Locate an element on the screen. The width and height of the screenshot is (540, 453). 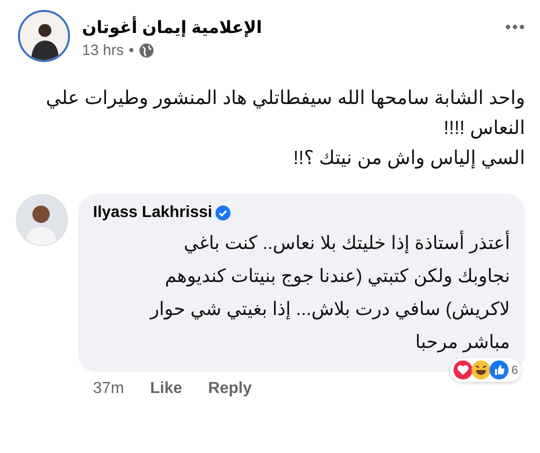
commenter-avatar is located at coordinates (42, 220).